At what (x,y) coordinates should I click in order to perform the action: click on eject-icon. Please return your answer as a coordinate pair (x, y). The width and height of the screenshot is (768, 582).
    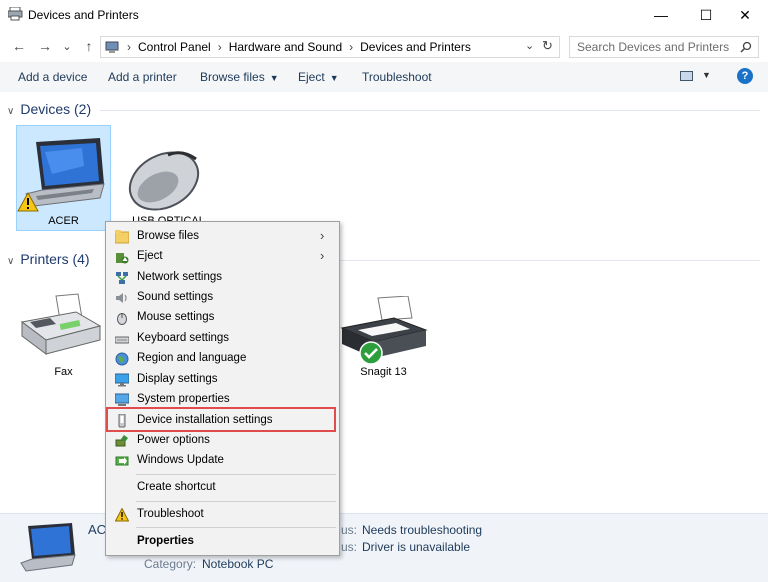
    Looking at the image, I should click on (122, 258).